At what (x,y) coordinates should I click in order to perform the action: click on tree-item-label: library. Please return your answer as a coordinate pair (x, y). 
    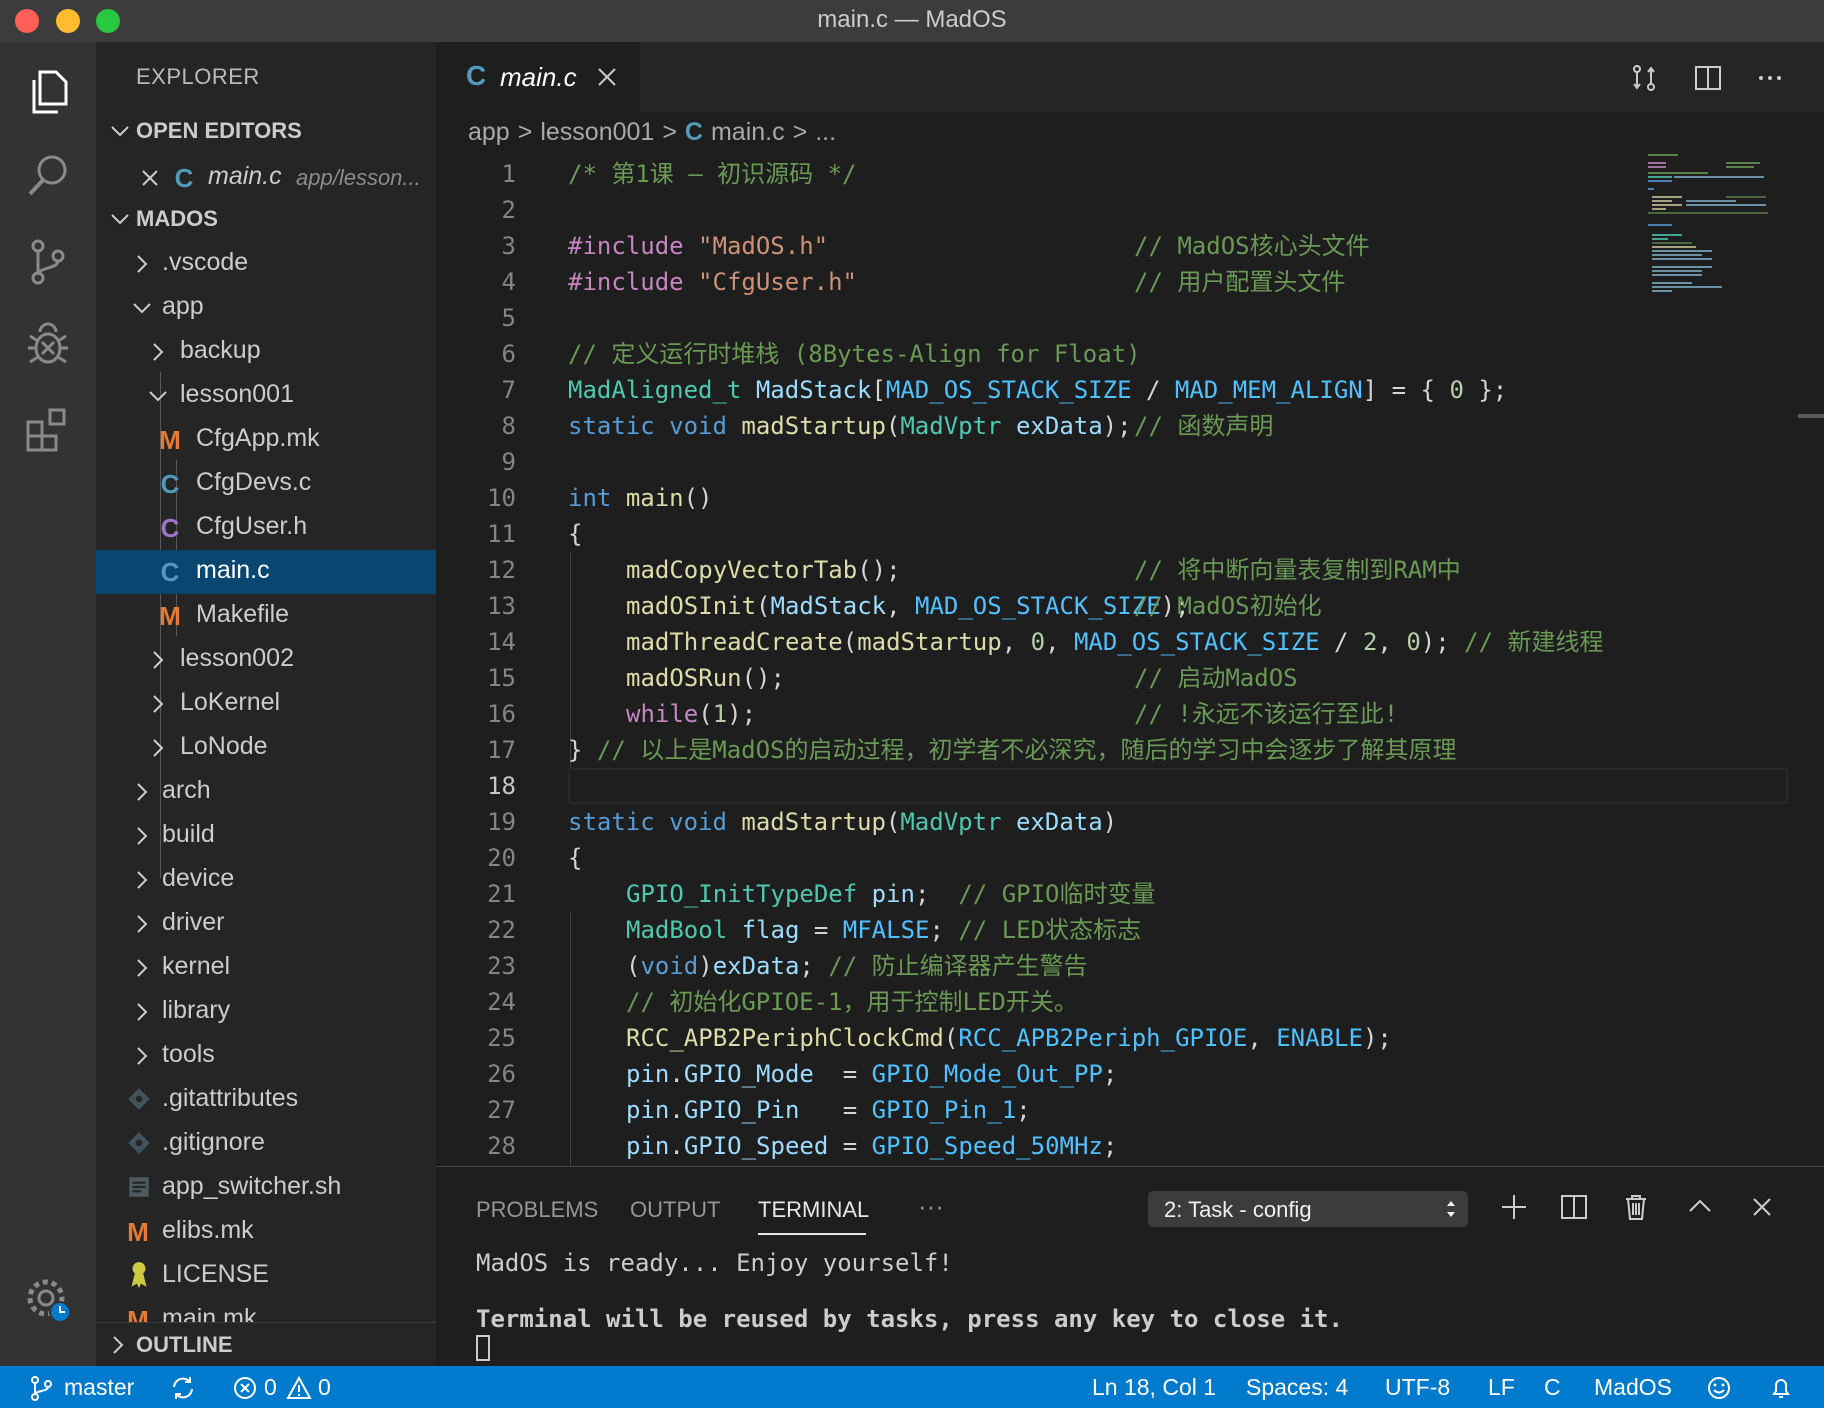
    Looking at the image, I should click on (196, 1010).